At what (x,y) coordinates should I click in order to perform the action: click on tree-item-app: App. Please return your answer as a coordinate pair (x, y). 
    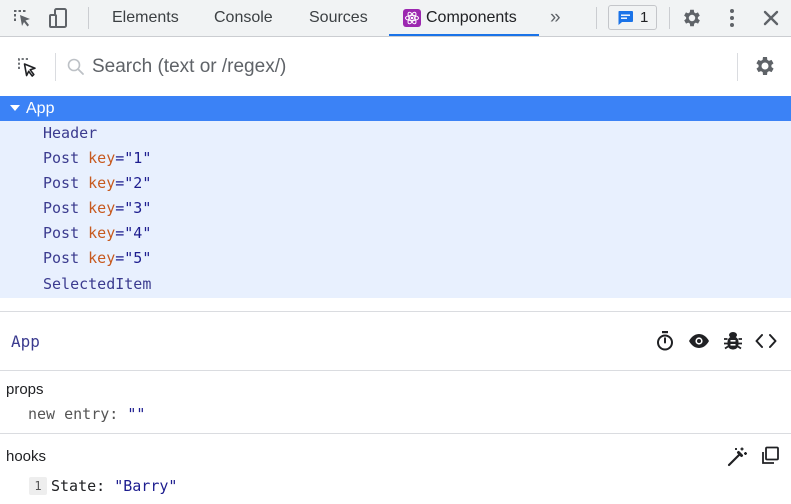
    Looking at the image, I should click on (395, 108).